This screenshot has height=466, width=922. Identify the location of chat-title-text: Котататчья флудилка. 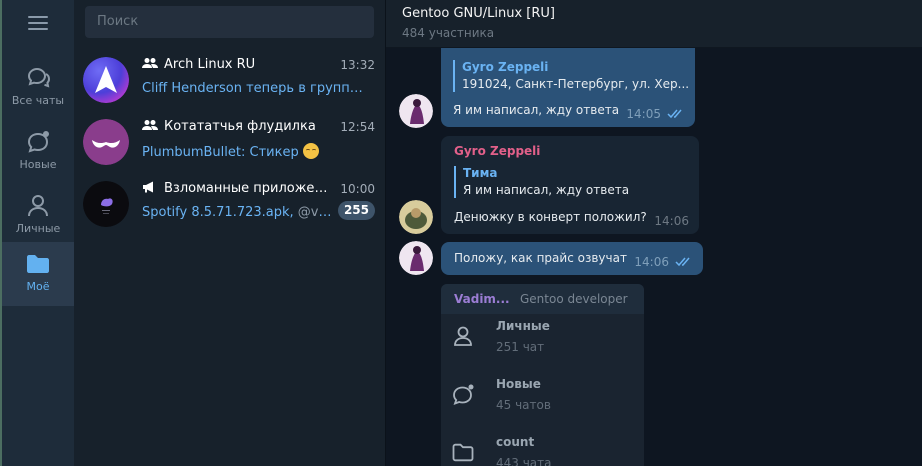
(240, 126).